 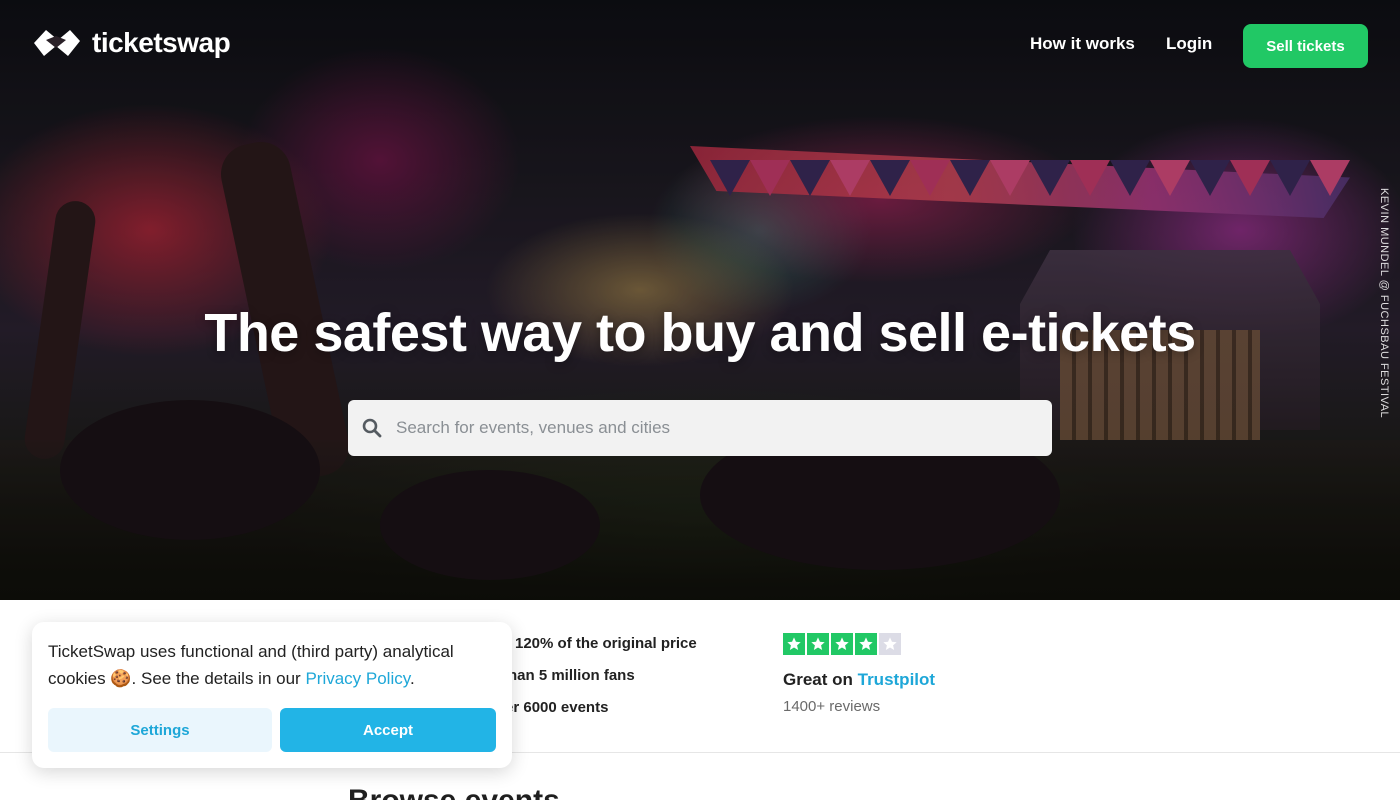 I want to click on nav-link-how-it-works: How it works, so click(x=1082, y=44).